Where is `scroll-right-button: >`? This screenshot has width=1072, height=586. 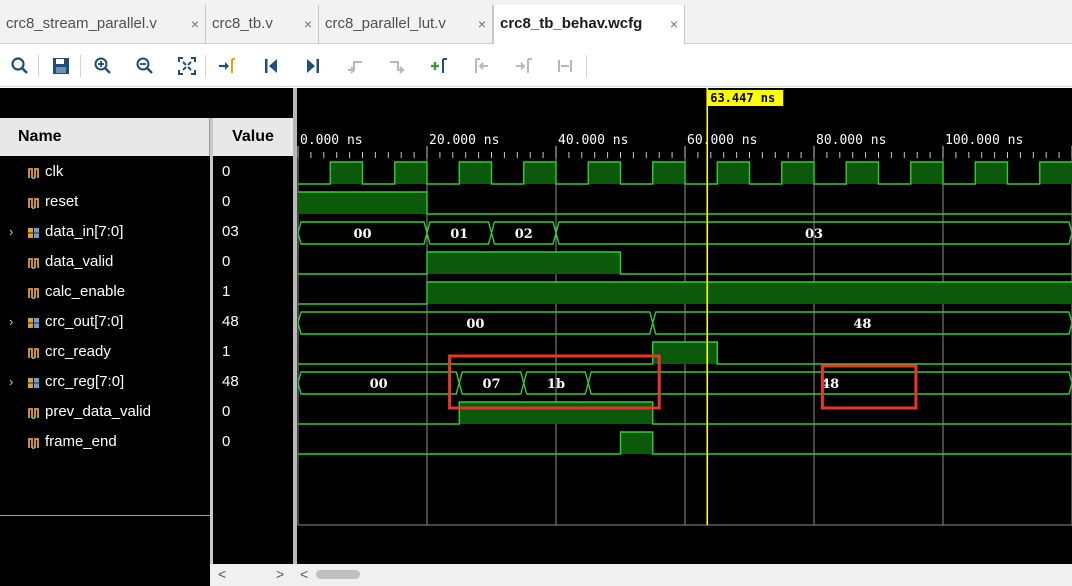 scroll-right-button: > is located at coordinates (280, 574).